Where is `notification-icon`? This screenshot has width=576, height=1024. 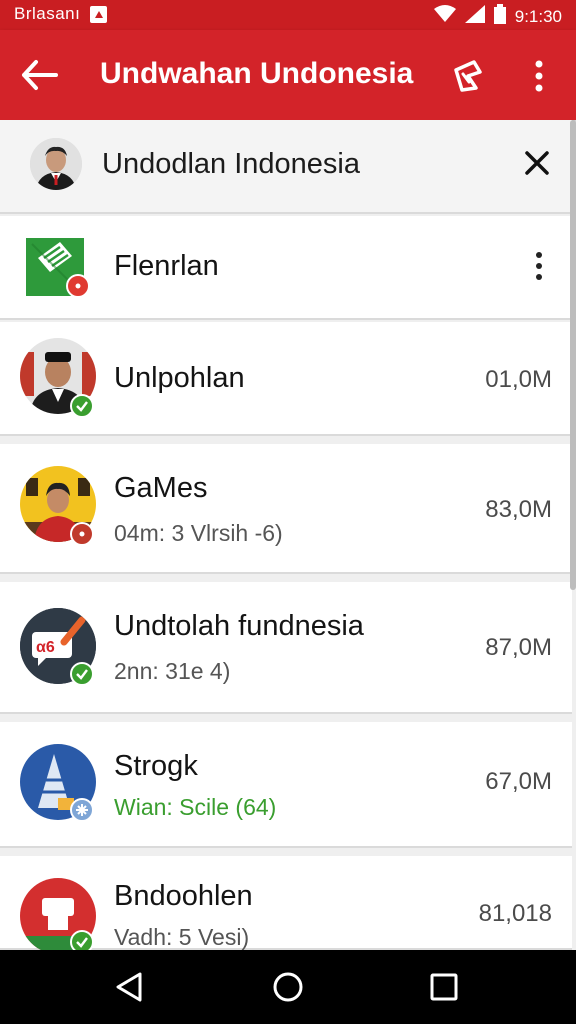 notification-icon is located at coordinates (99, 14).